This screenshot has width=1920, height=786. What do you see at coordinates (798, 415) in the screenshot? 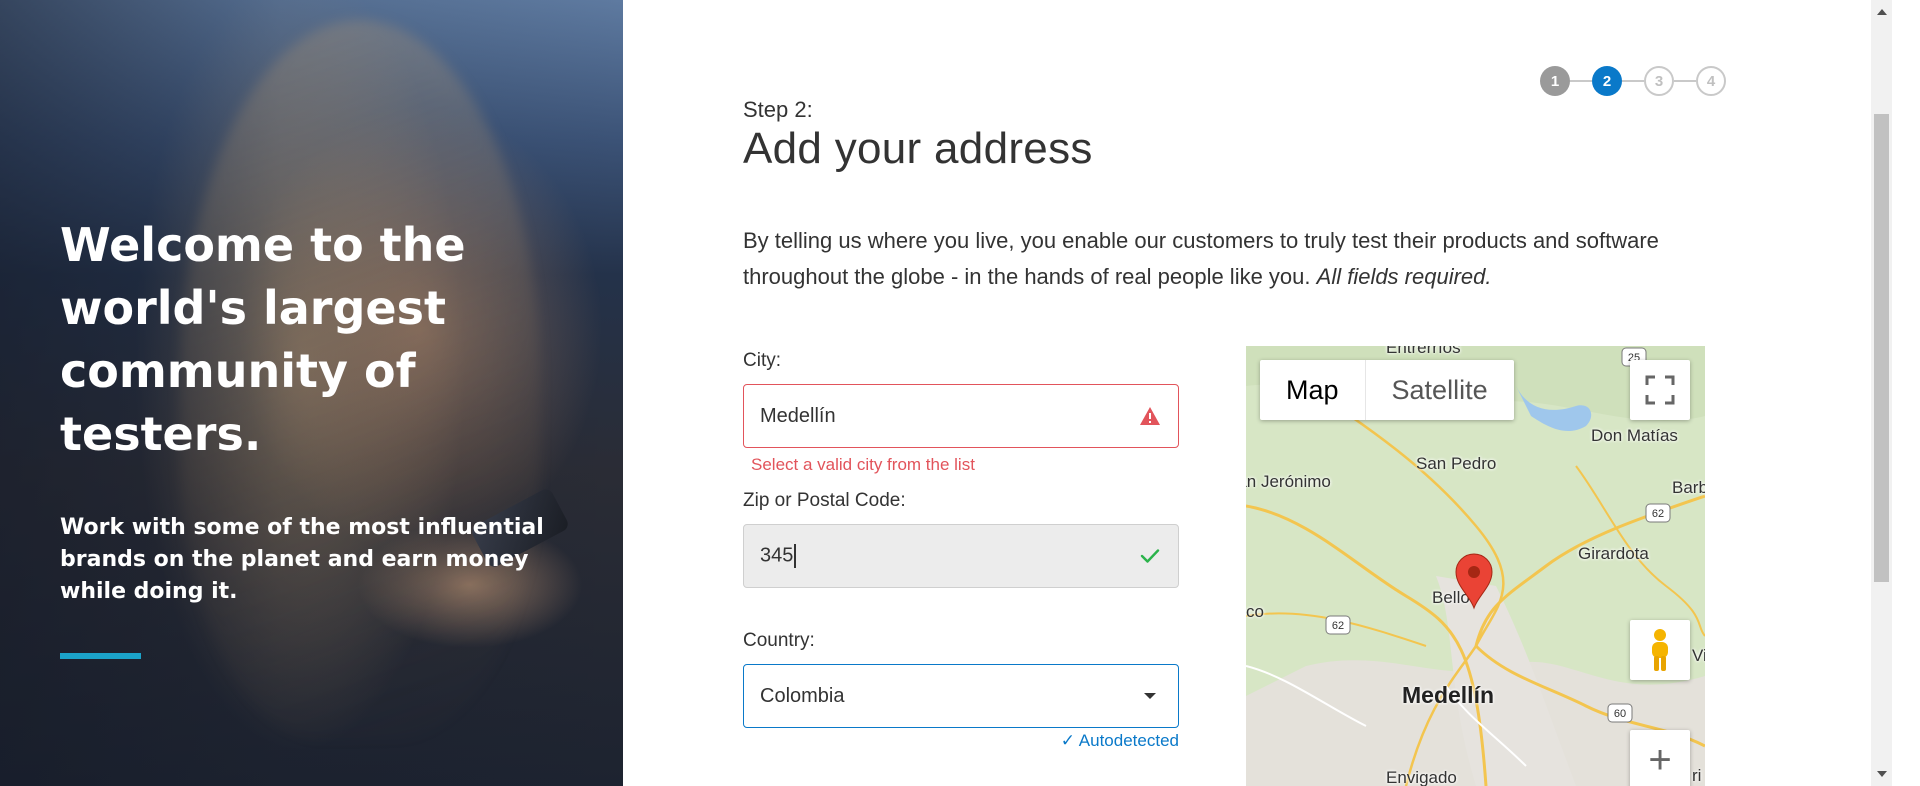
I see `city-value: Medellín` at bounding box center [798, 415].